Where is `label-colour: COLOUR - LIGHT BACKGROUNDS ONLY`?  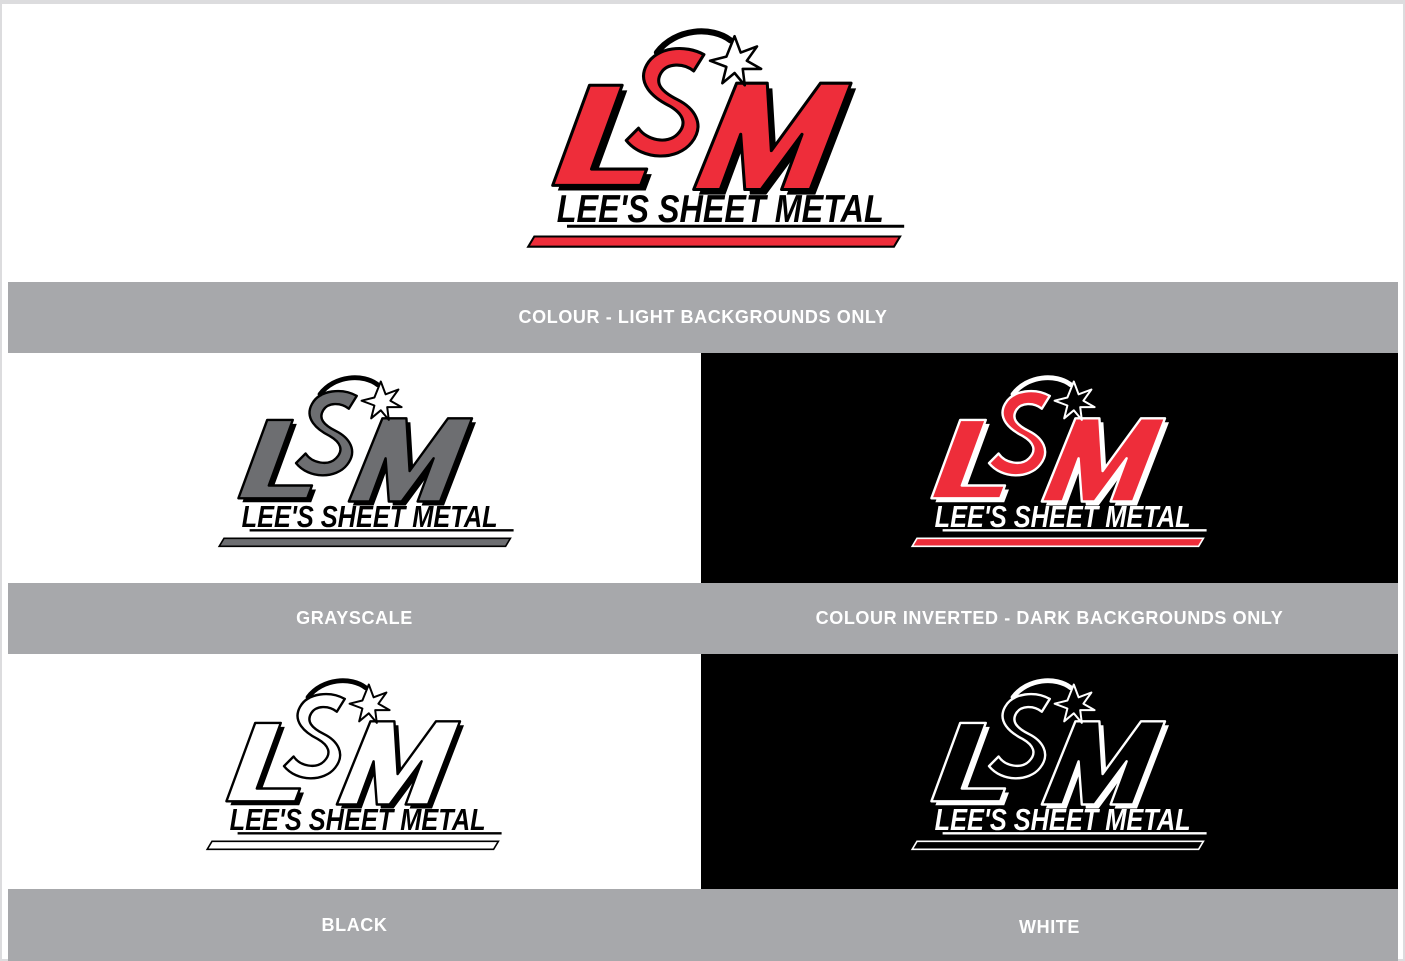 label-colour: COLOUR - LIGHT BACKGROUNDS ONLY is located at coordinates (703, 317).